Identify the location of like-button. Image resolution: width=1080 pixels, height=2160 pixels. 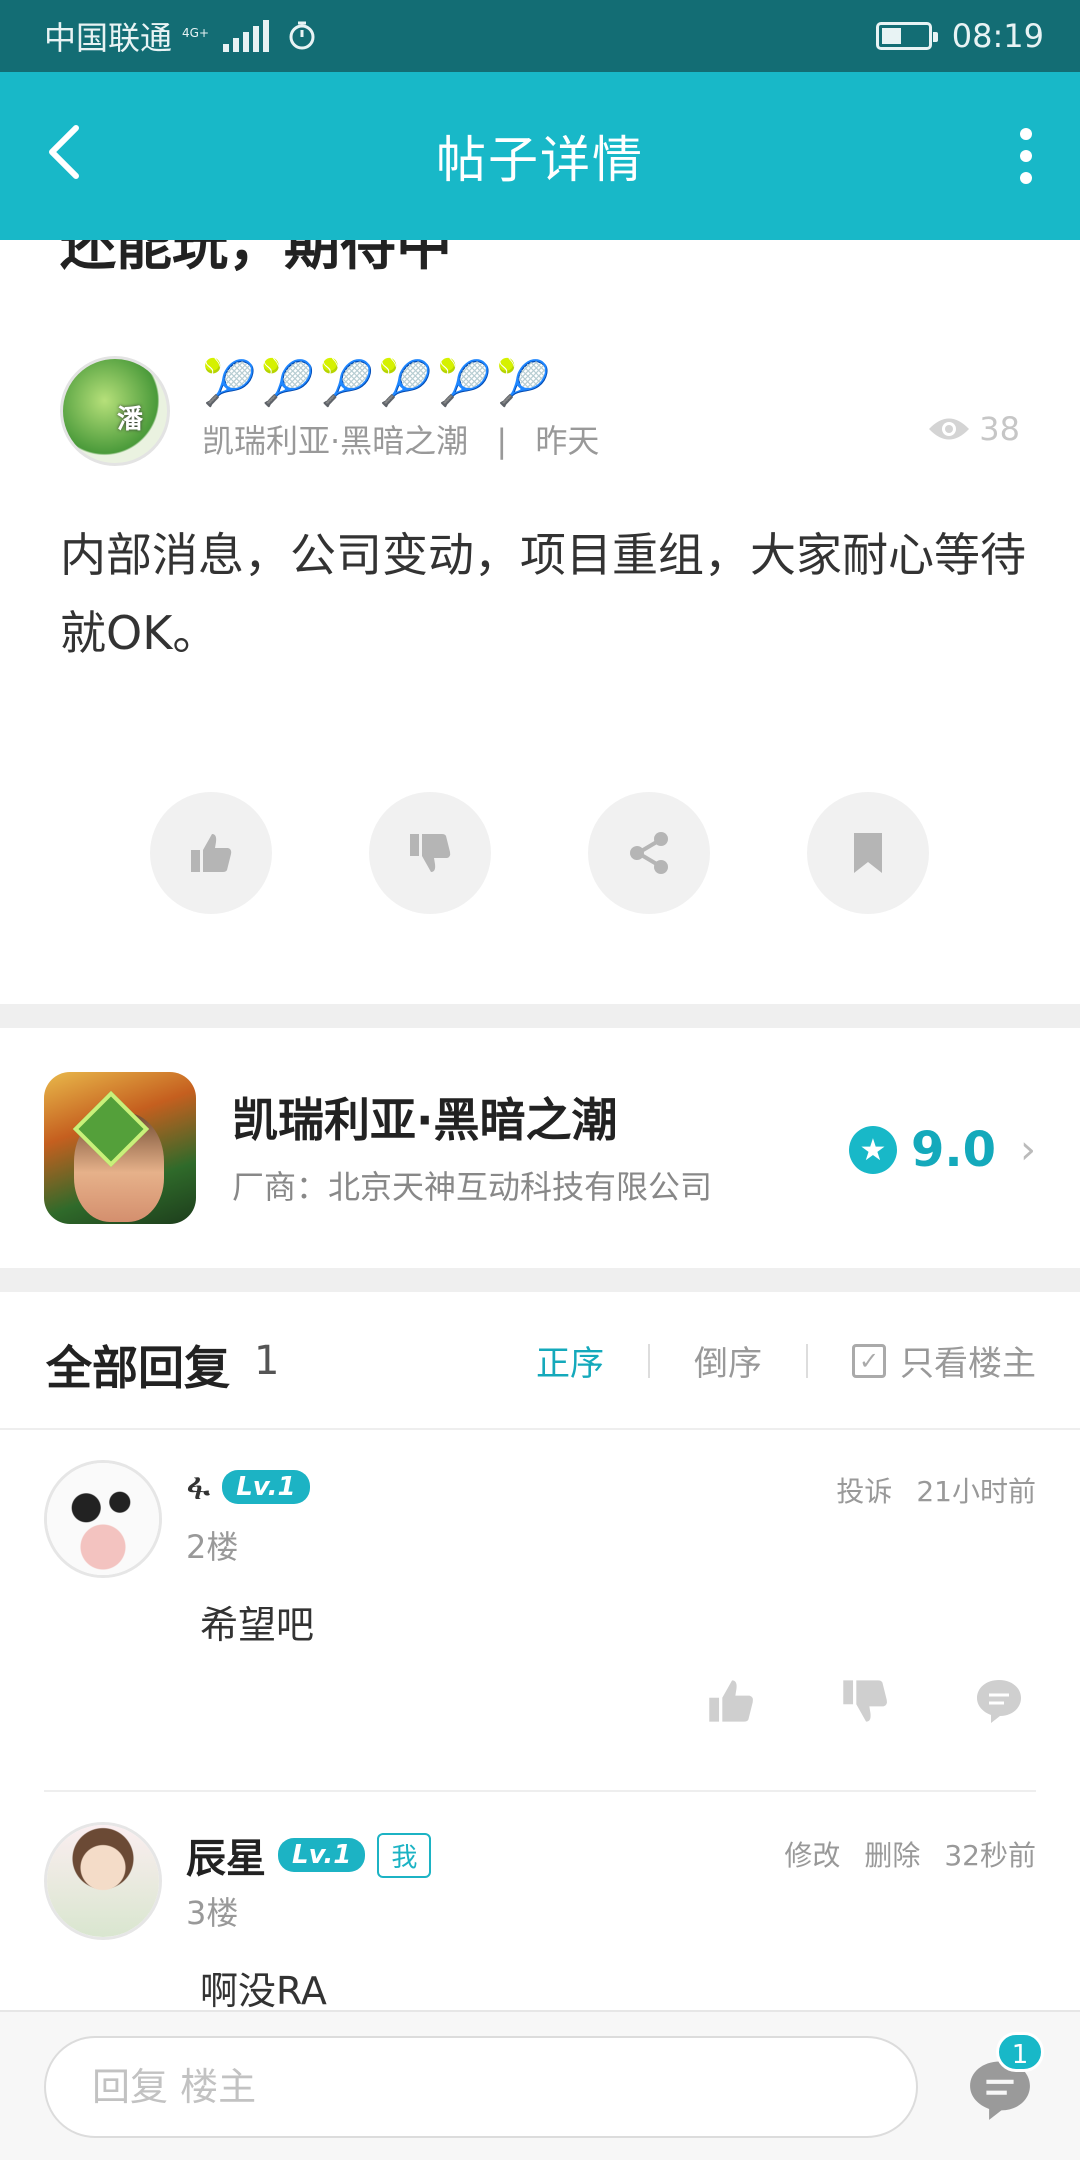
(211, 853).